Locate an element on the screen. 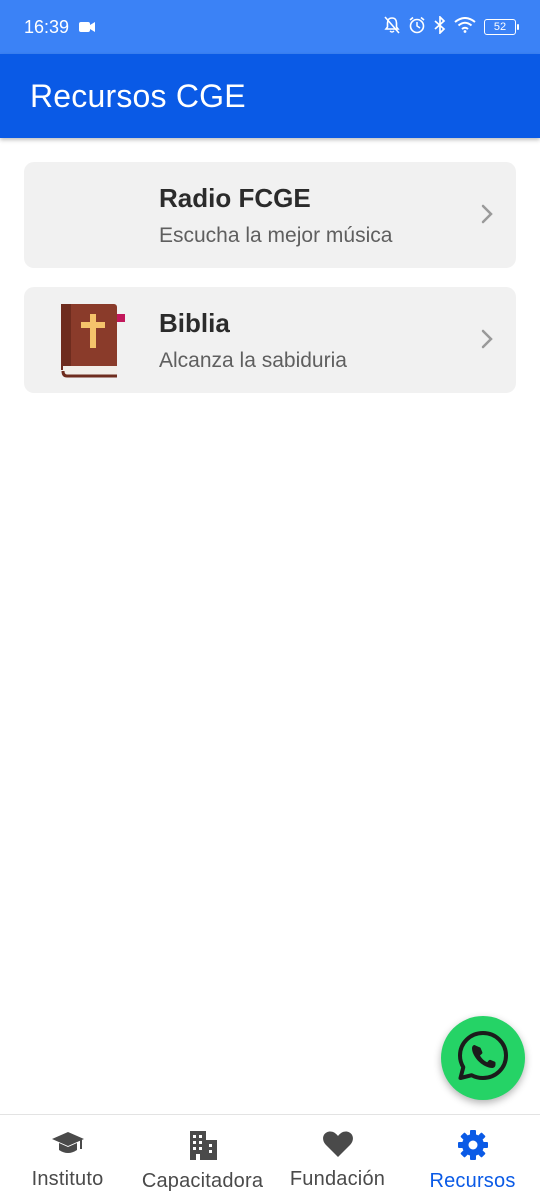  whatsapp-icon is located at coordinates (483, 1058).